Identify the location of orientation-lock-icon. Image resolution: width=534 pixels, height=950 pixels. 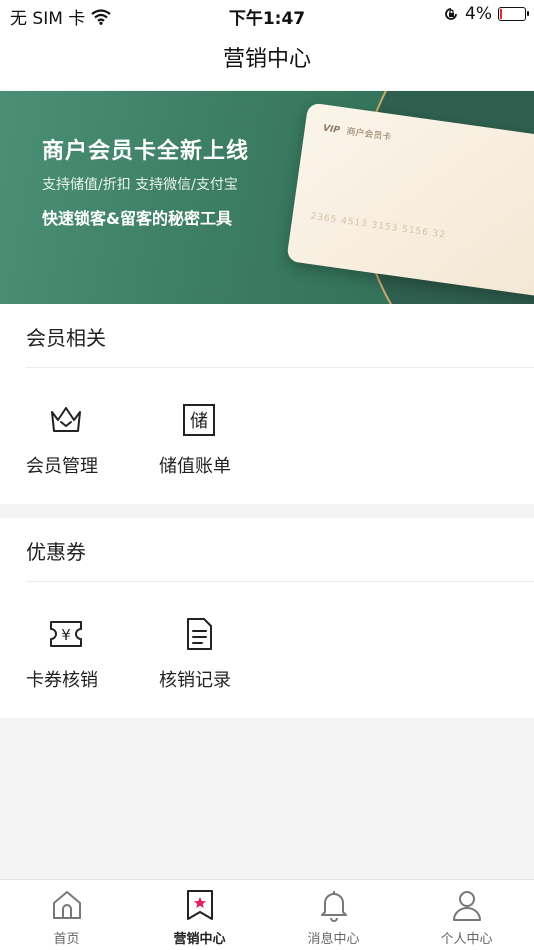
(451, 14).